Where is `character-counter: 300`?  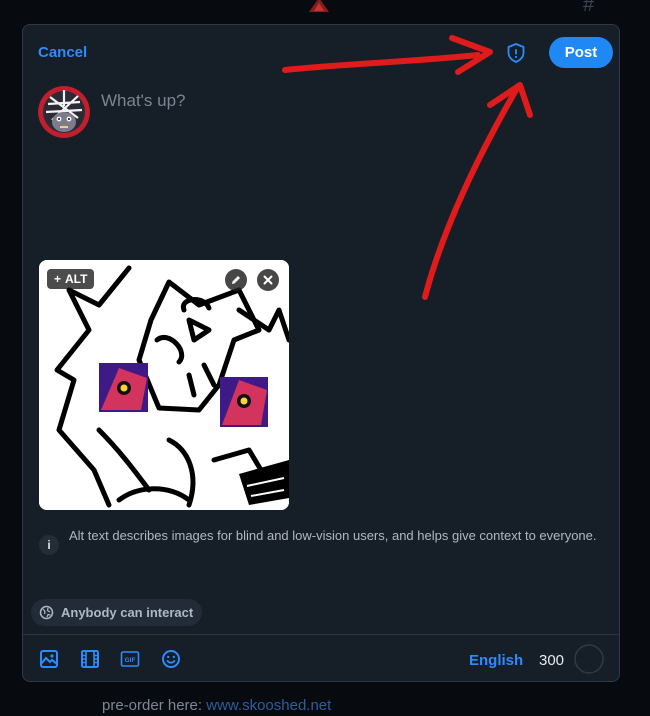 character-counter: 300 is located at coordinates (552, 660).